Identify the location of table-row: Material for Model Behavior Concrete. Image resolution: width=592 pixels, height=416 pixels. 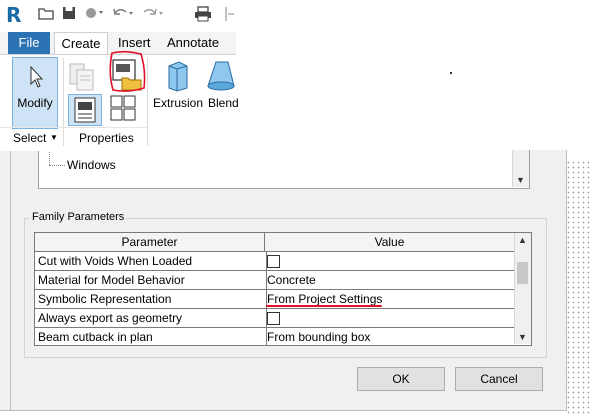
(274, 280).